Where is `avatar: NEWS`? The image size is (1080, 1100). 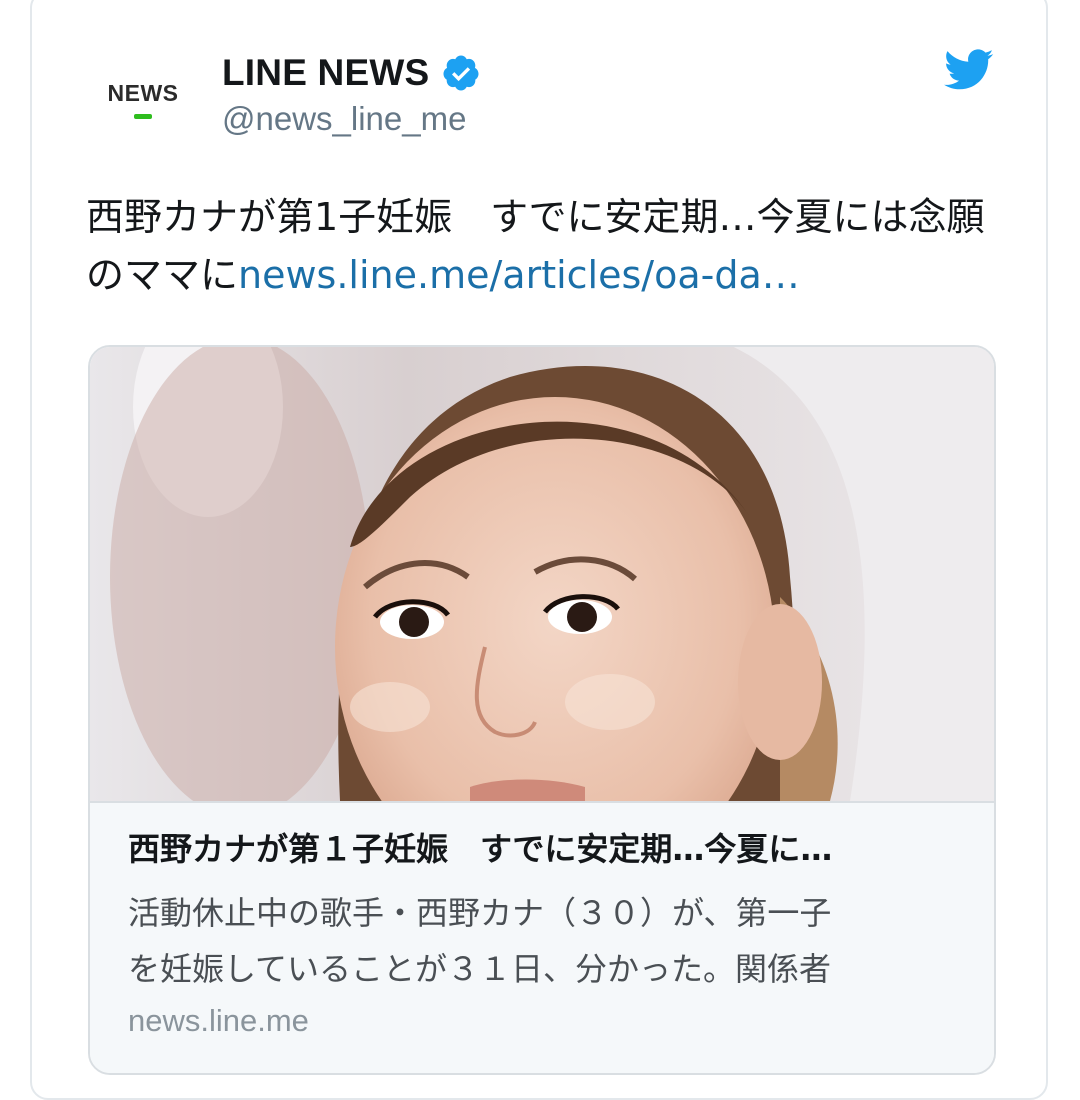
avatar: NEWS is located at coordinates (143, 111).